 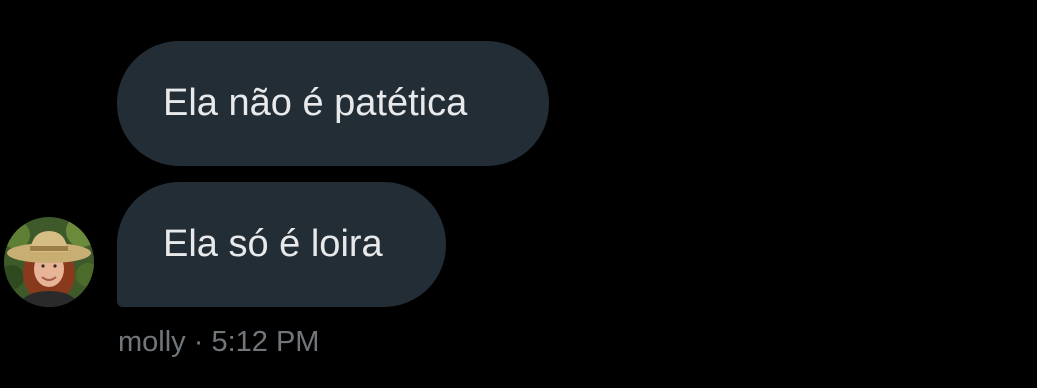 I want to click on sender-avatar, so click(x=49, y=262).